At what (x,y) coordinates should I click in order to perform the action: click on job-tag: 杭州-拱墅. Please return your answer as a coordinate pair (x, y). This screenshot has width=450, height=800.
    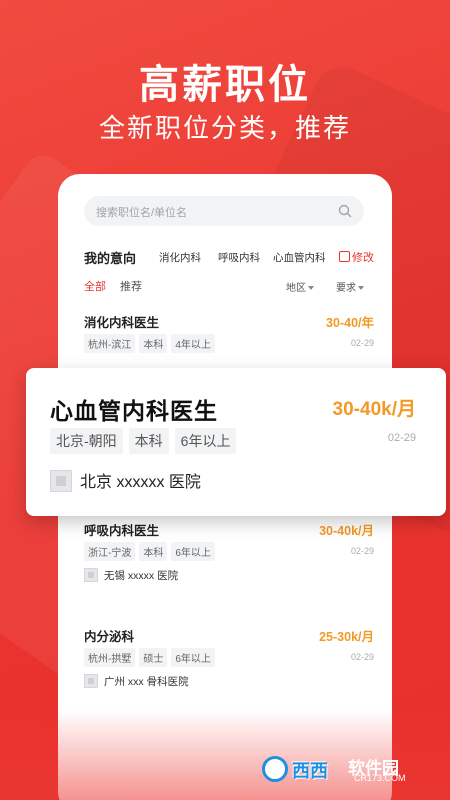
    Looking at the image, I should click on (110, 657).